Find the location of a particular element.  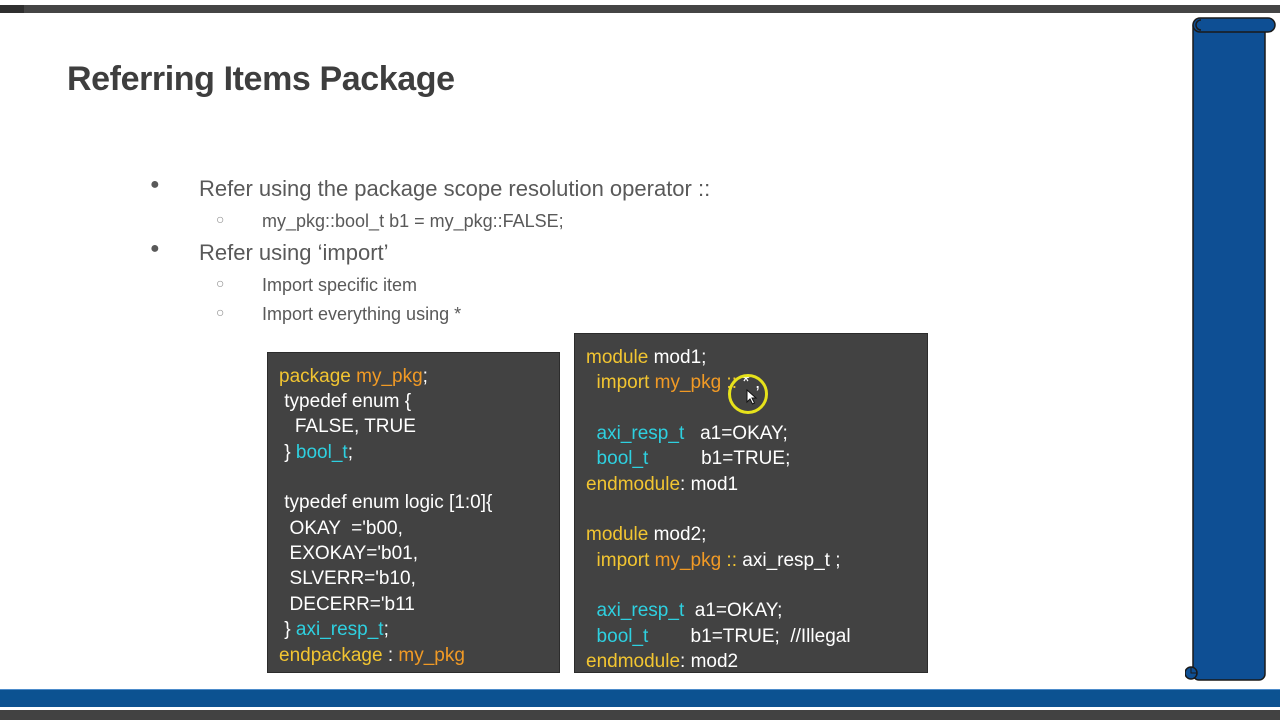

scope-operator-token: :: is located at coordinates (732, 560).